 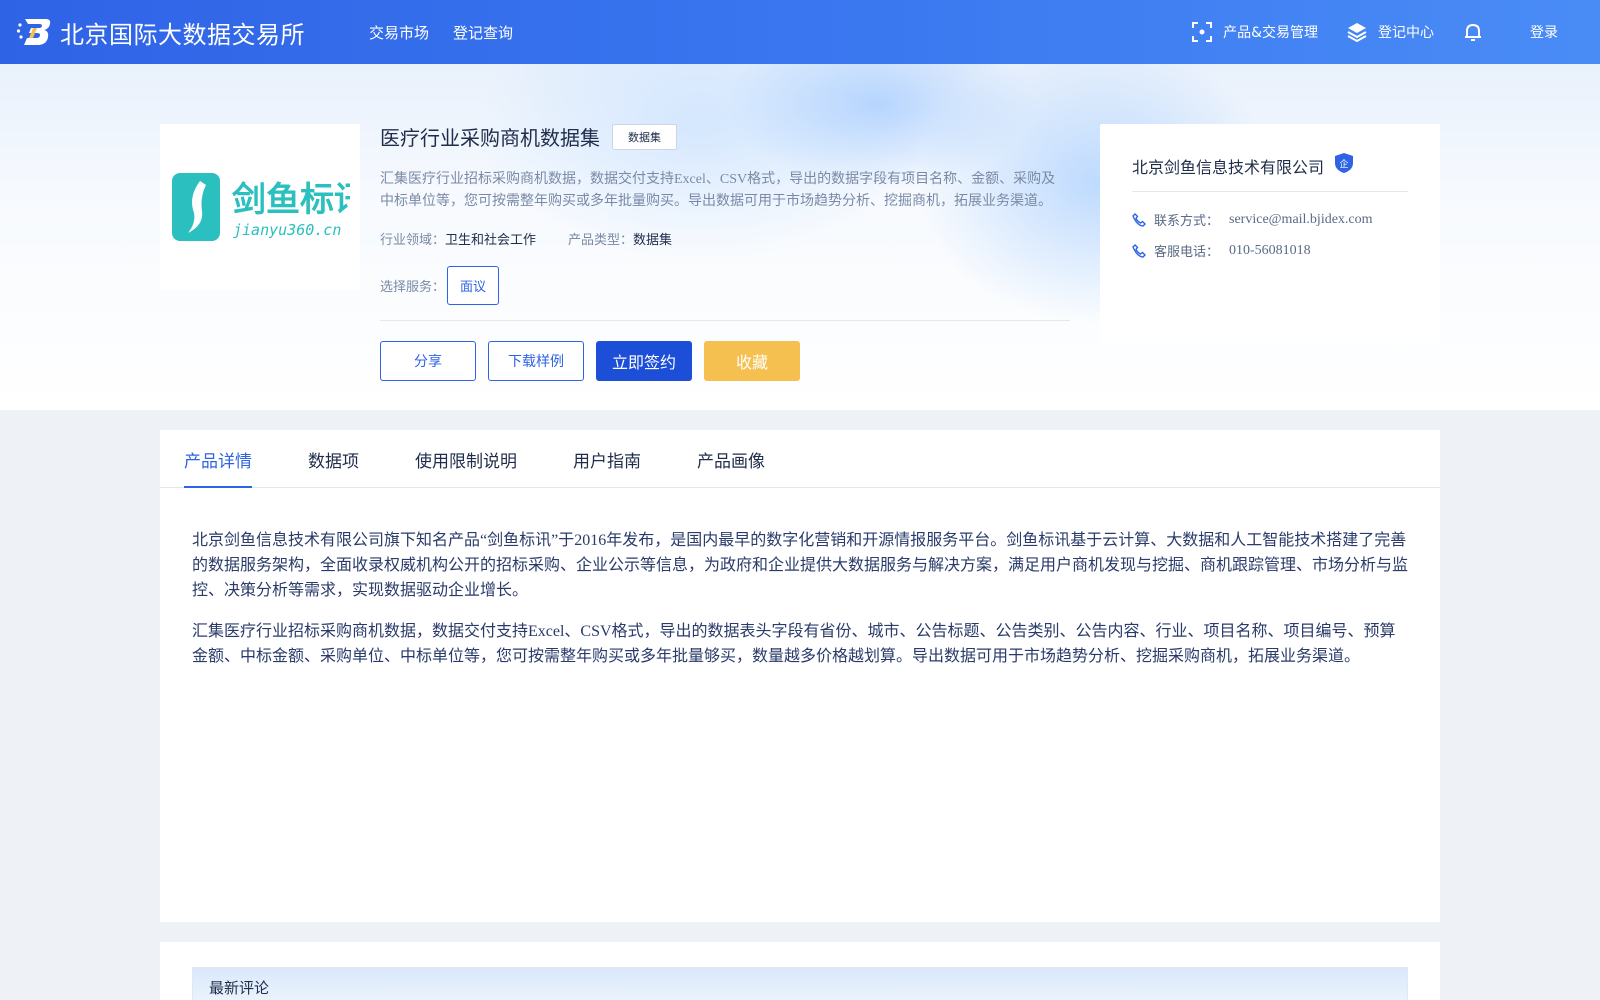 I want to click on contact-label: 联系方式：, so click(x=1187, y=221).